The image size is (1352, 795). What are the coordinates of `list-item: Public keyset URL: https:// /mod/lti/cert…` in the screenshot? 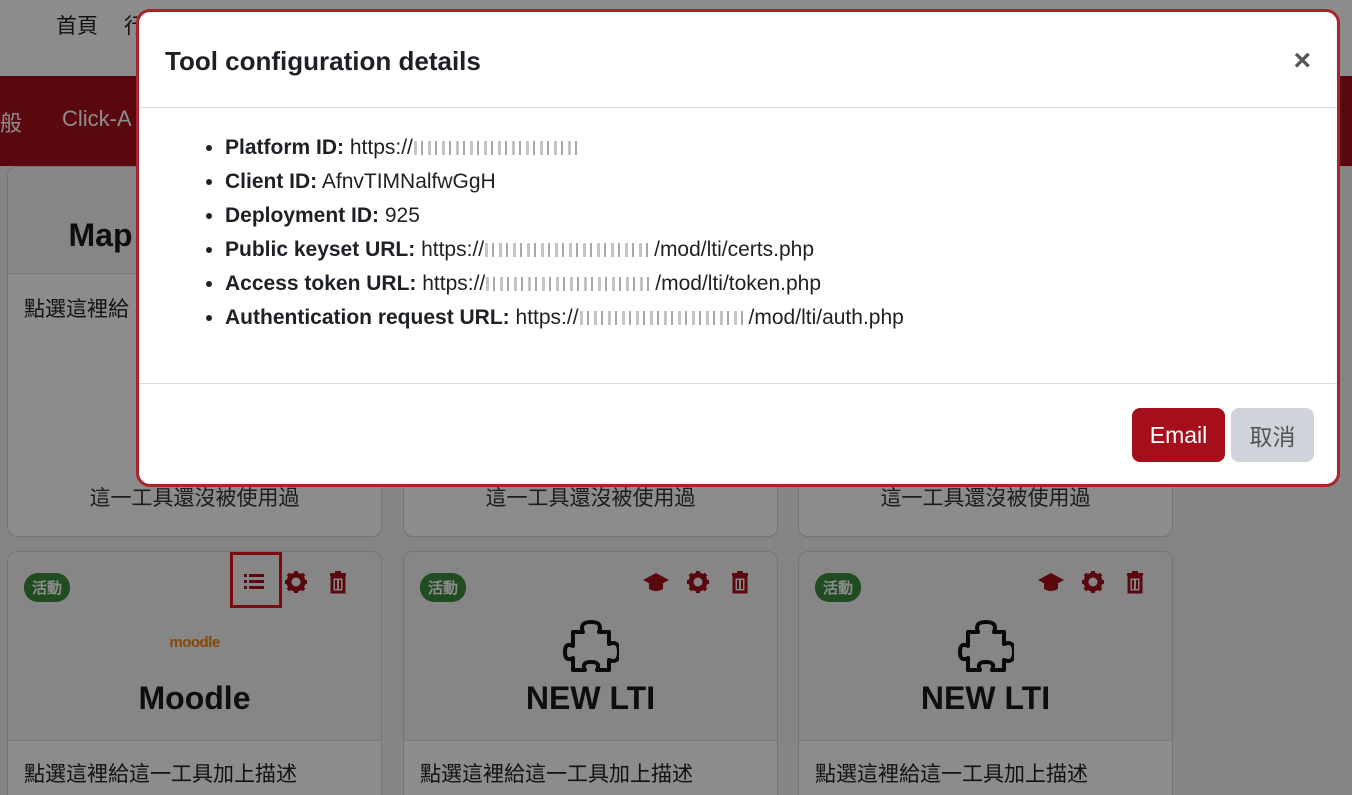 It's located at (564, 250).